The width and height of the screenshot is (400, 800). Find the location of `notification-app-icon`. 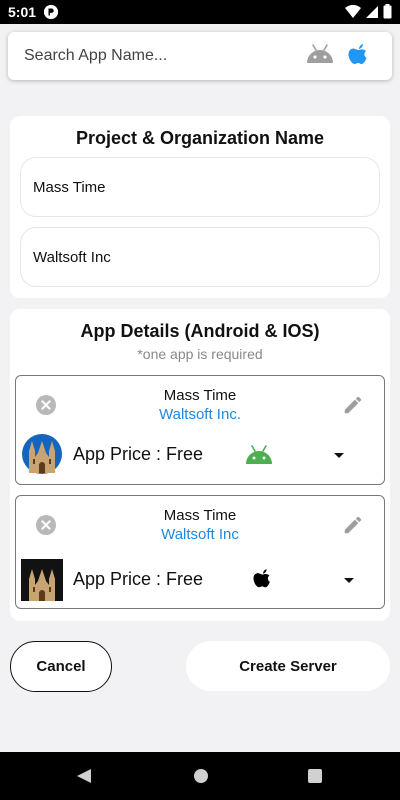

notification-app-icon is located at coordinates (51, 12).